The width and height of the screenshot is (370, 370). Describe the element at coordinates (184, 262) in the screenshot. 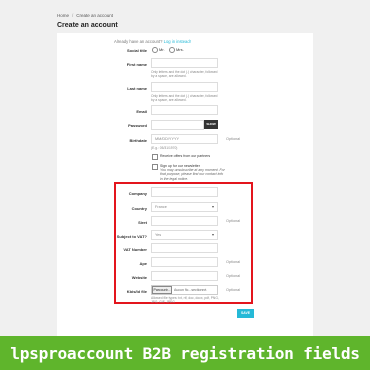

I see `ape-field` at that location.